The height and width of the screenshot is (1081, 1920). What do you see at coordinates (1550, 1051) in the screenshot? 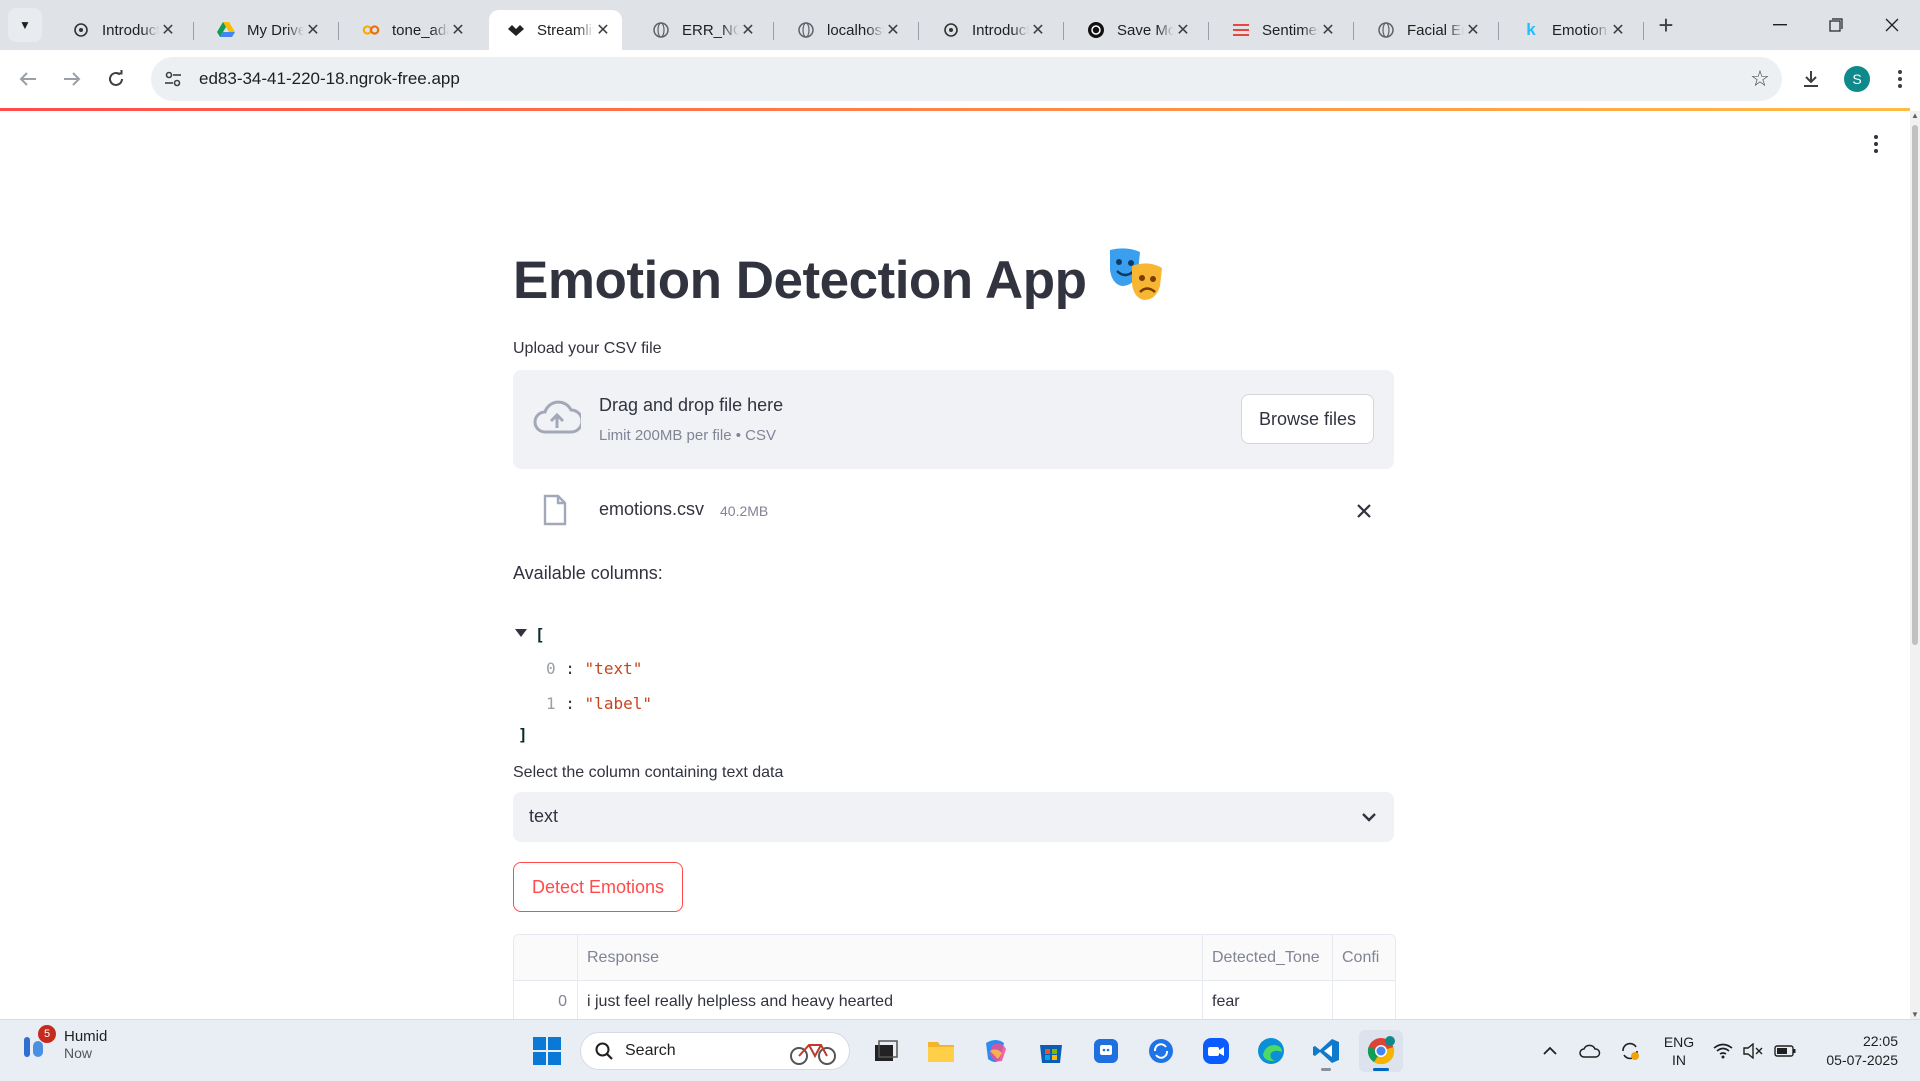
I see `chevron-up-icon` at bounding box center [1550, 1051].